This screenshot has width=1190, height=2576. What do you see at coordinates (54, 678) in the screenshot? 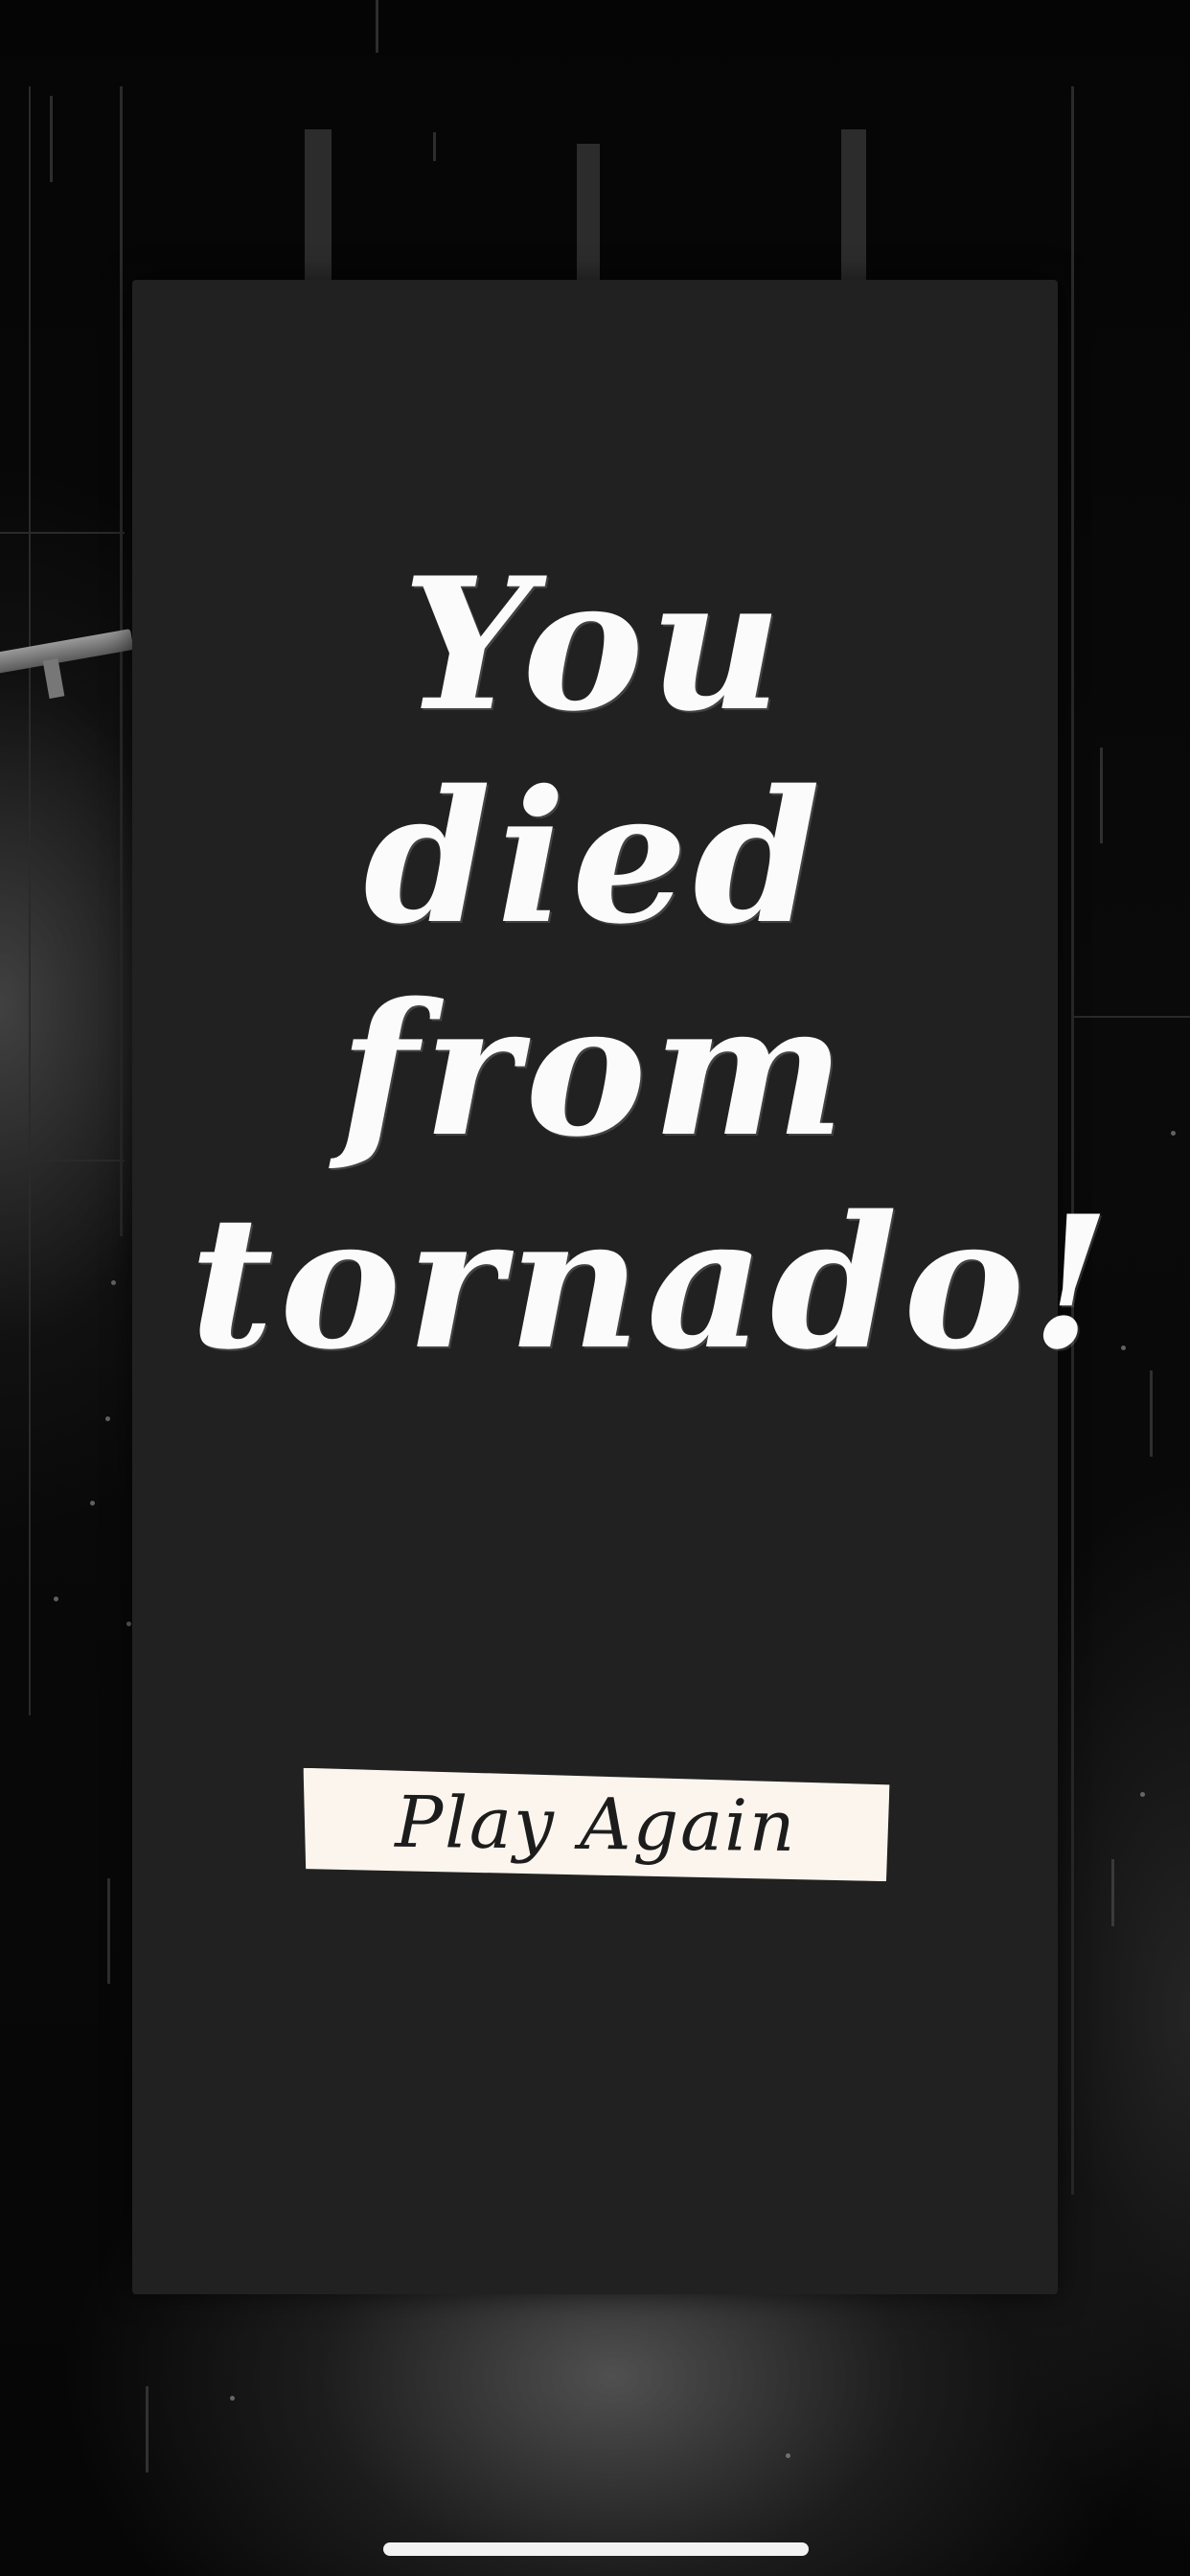
I see `debris-pole-bracket` at bounding box center [54, 678].